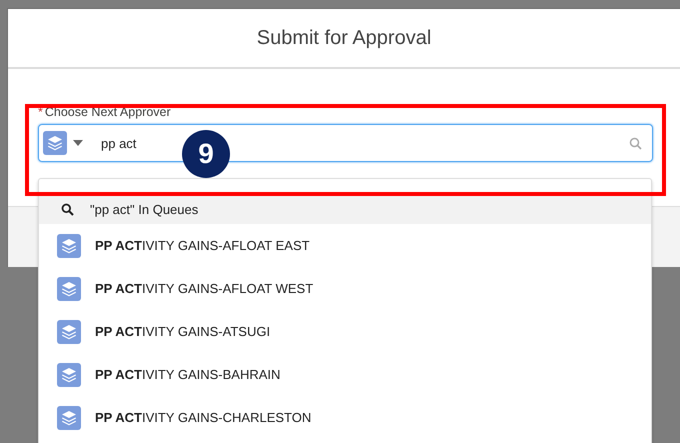  What do you see at coordinates (107, 112) in the screenshot?
I see `field-label: Choose Next Approver` at bounding box center [107, 112].